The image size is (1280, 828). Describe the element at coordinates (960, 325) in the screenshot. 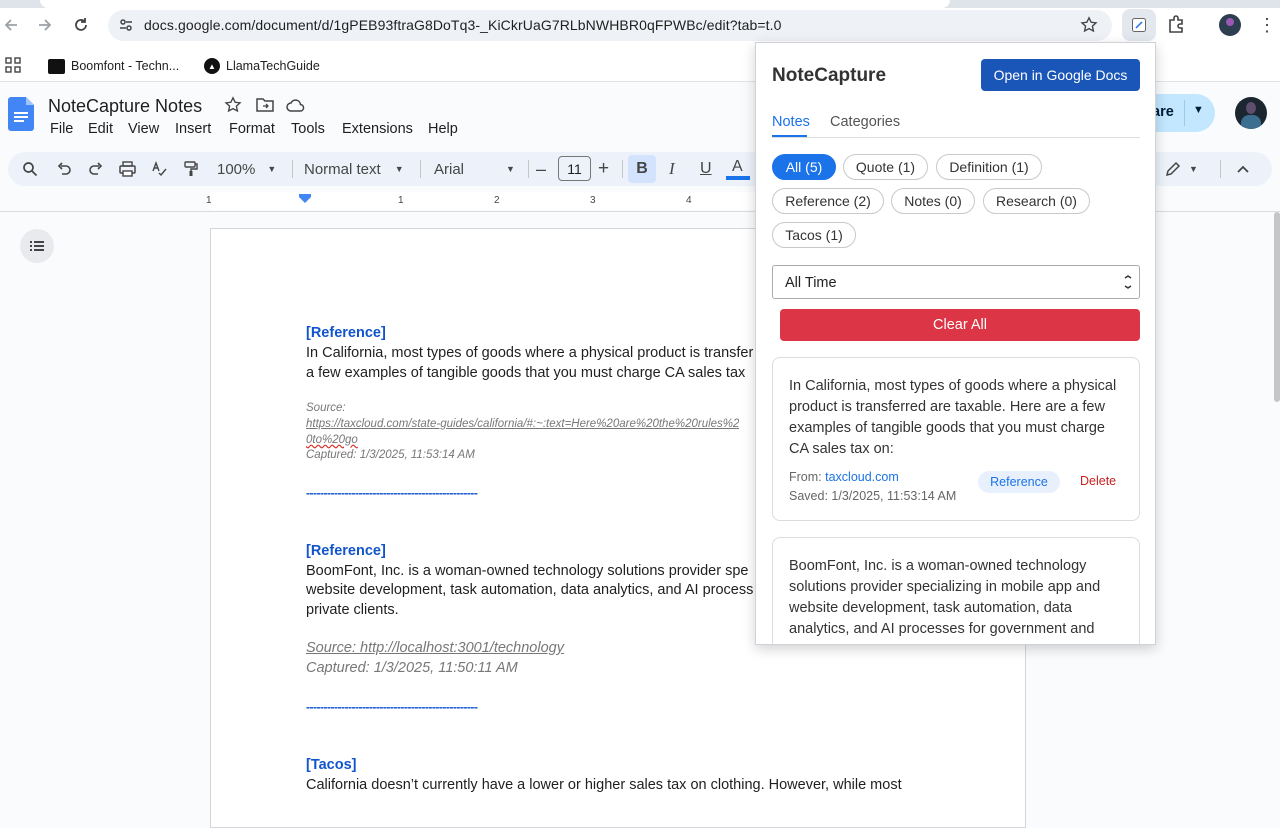

I see `clear-all-button: Clear All` at that location.